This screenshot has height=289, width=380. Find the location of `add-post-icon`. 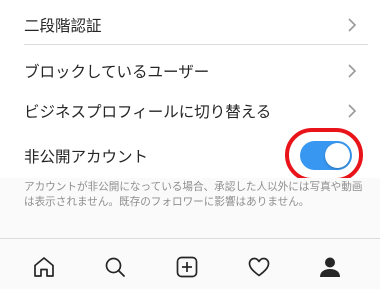

add-post-icon is located at coordinates (187, 267).